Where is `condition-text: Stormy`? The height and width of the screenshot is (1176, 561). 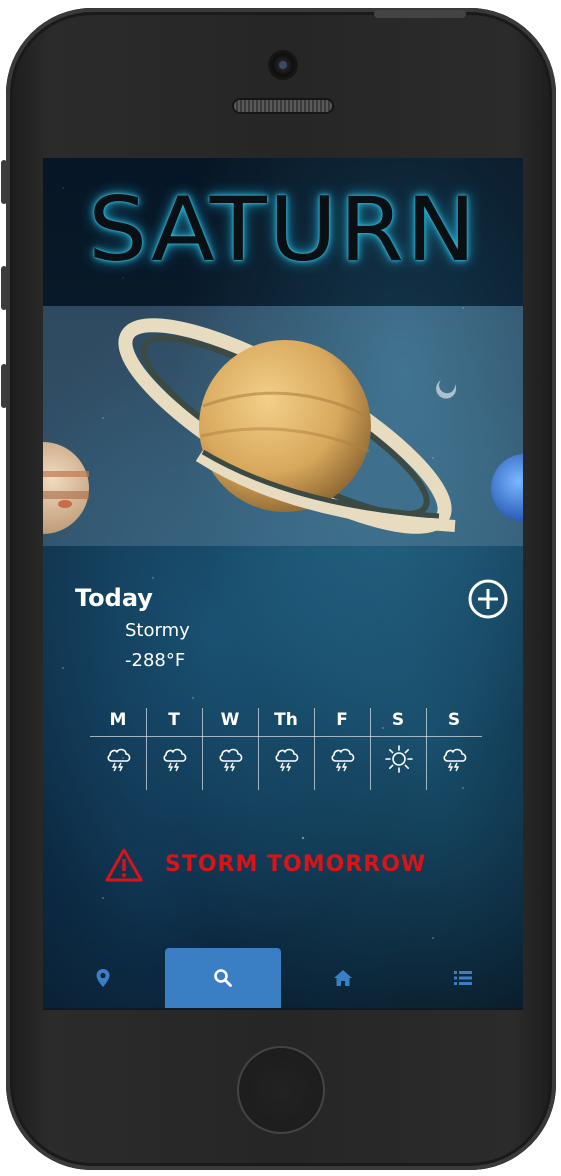
condition-text: Stormy is located at coordinates (157, 630).